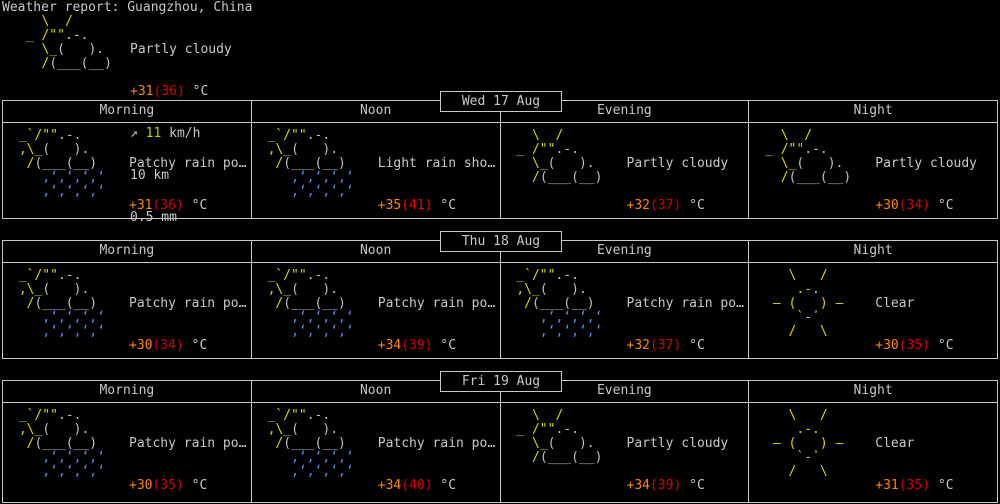  Describe the element at coordinates (501, 381) in the screenshot. I see `day-tab-2: Fri 19 Aug` at that location.